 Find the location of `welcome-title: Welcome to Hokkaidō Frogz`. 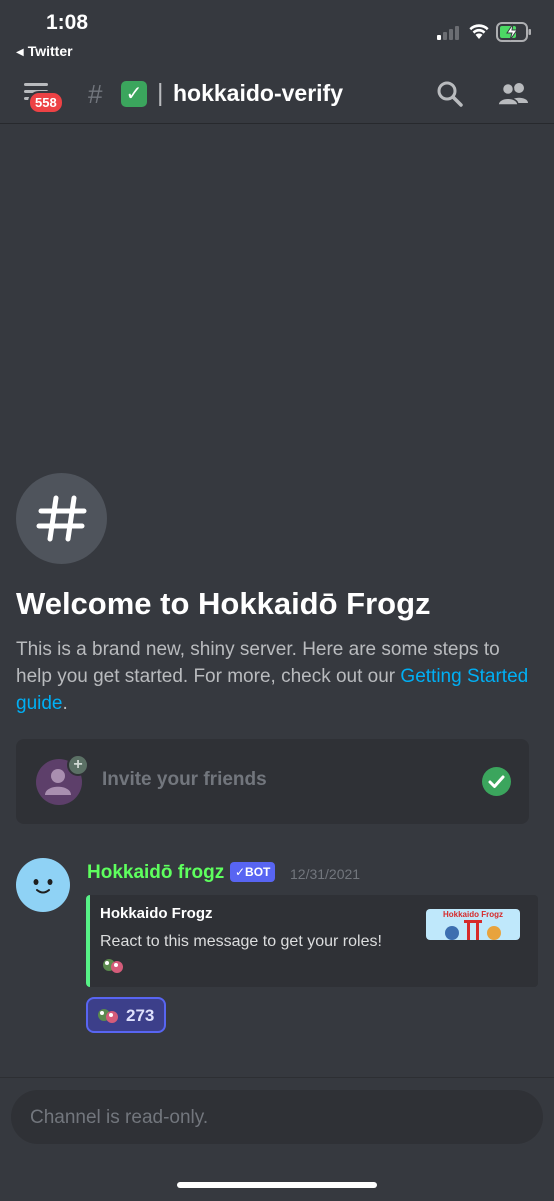

welcome-title: Welcome to Hokkaidō Frogz is located at coordinates (223, 603).